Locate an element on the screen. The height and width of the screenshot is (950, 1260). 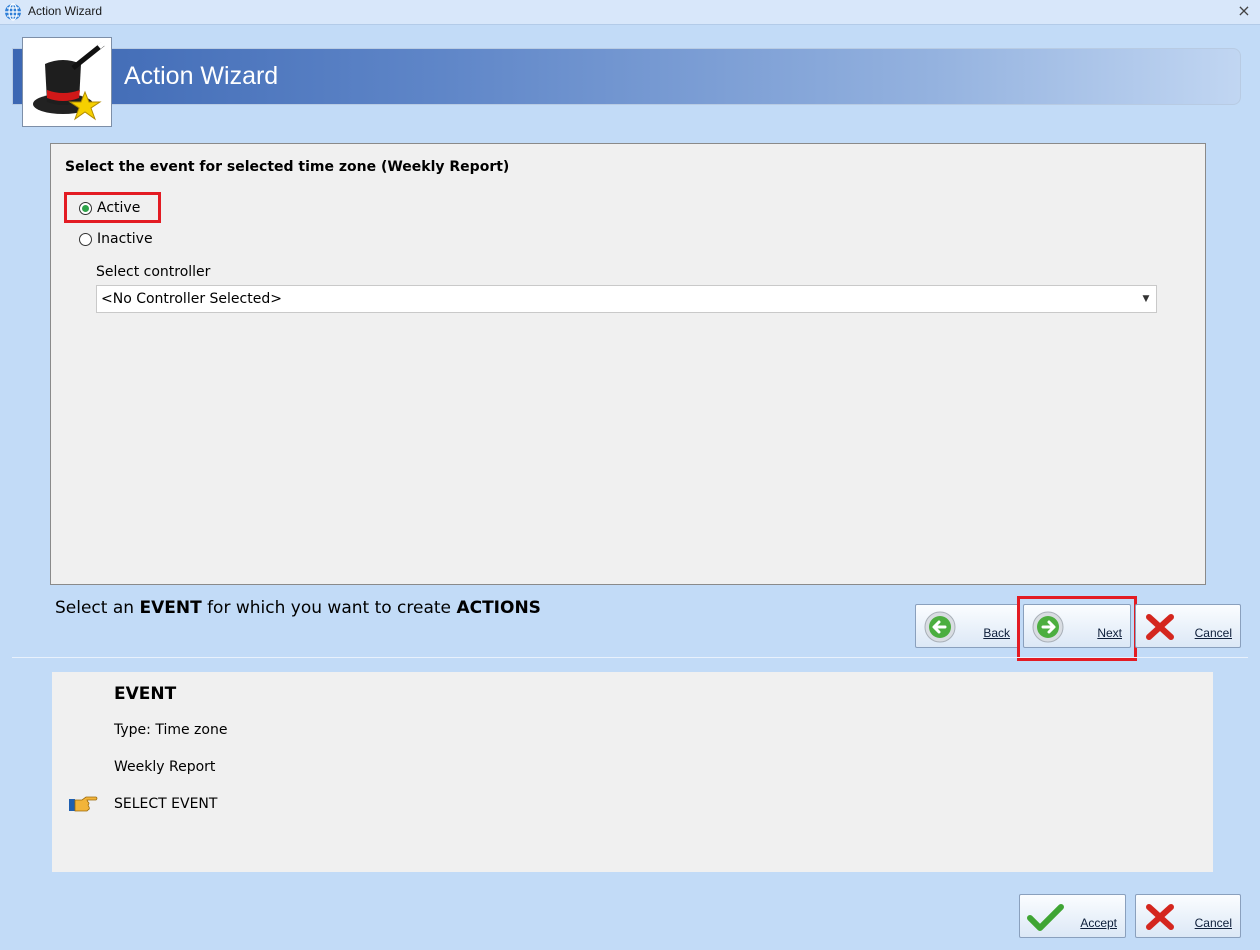
accept-button-label: Accept is located at coordinates (1098, 923).